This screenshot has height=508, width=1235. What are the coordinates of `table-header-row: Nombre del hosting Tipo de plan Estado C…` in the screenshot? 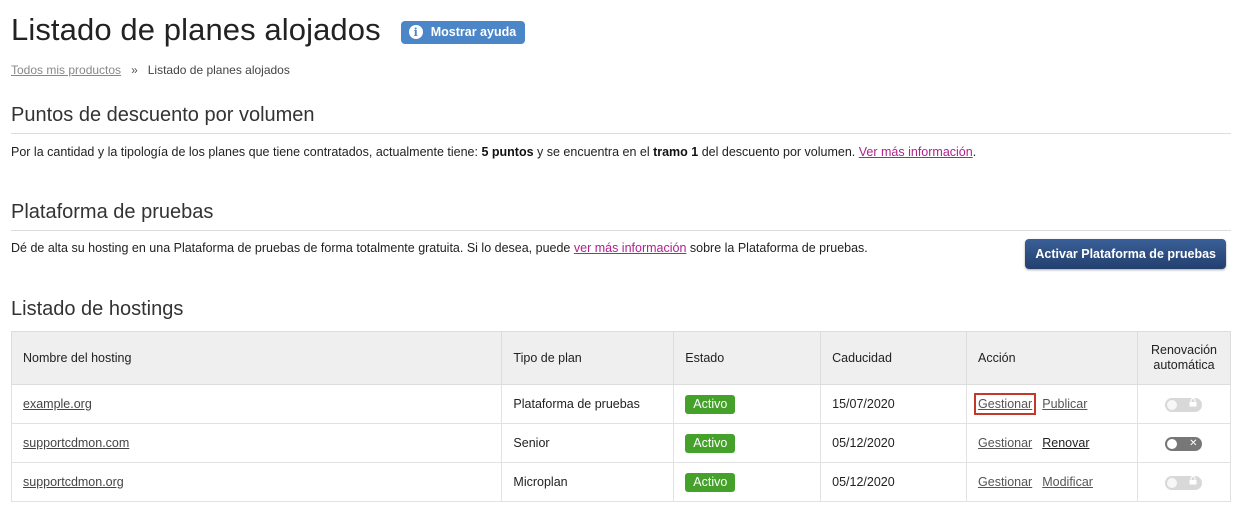 It's located at (621, 358).